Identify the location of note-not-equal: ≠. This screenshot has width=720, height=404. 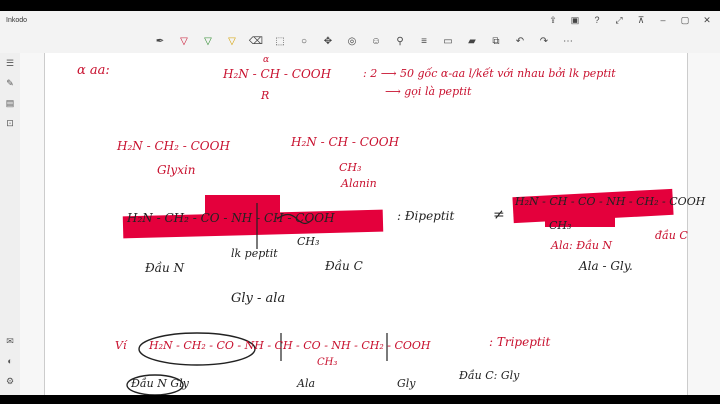
(499, 215).